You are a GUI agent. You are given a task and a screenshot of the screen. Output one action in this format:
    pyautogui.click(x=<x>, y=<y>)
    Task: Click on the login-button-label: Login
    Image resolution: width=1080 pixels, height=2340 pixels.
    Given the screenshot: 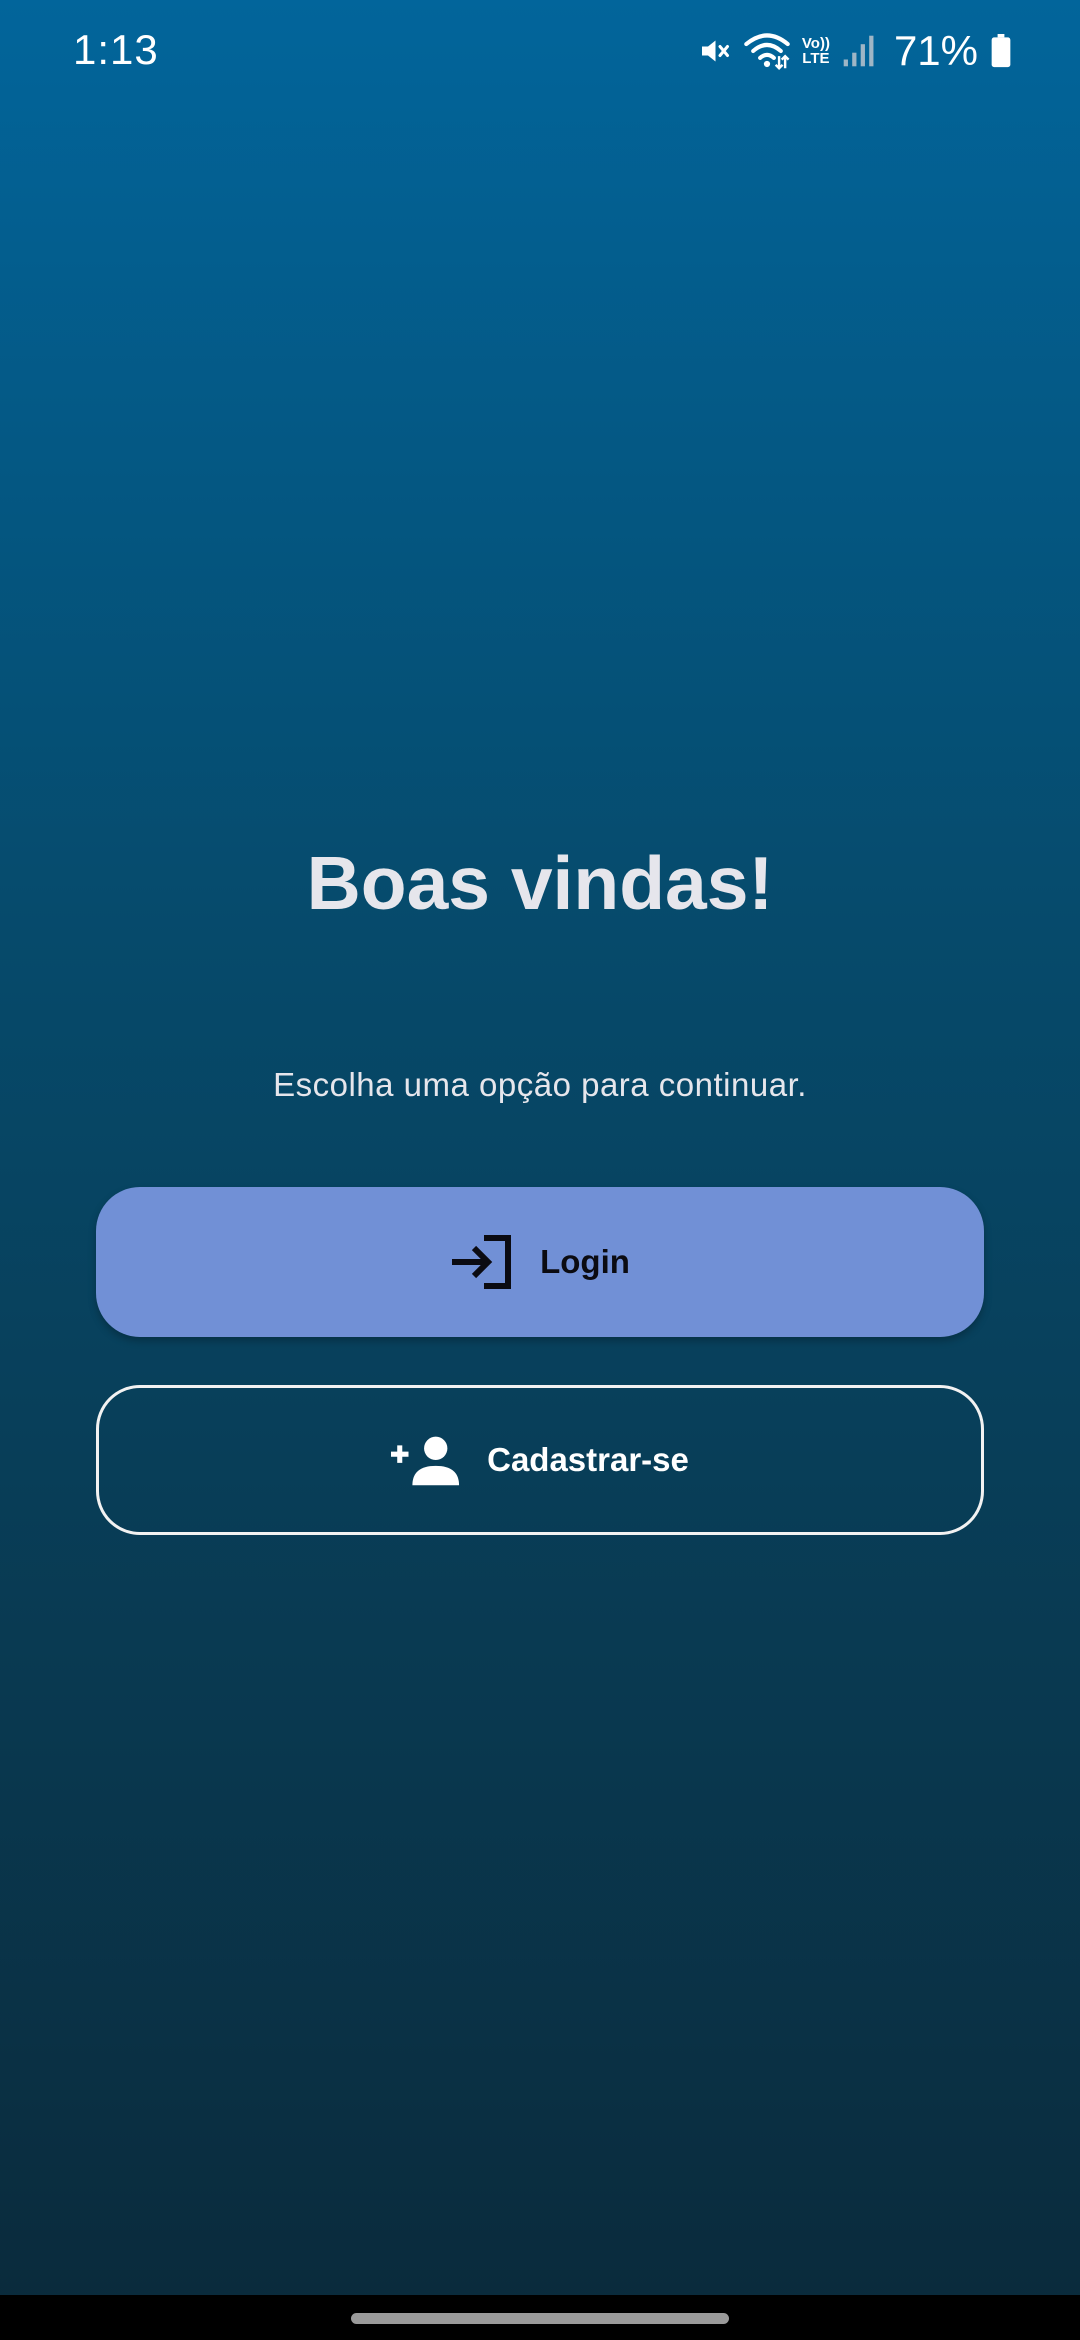 What is the action you would take?
    pyautogui.click(x=585, y=1261)
    